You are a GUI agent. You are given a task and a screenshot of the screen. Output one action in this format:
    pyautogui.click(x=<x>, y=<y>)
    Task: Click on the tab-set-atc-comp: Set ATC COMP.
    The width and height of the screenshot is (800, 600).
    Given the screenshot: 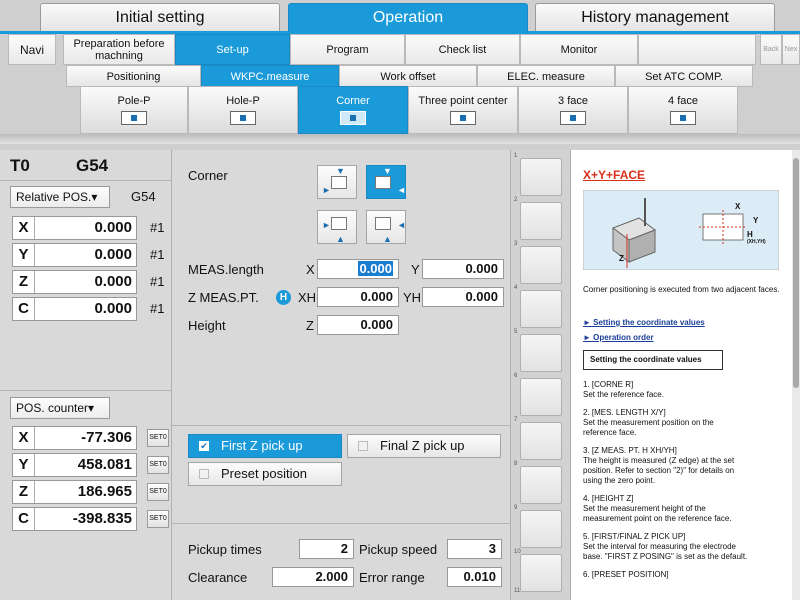 What is the action you would take?
    pyautogui.click(x=684, y=76)
    